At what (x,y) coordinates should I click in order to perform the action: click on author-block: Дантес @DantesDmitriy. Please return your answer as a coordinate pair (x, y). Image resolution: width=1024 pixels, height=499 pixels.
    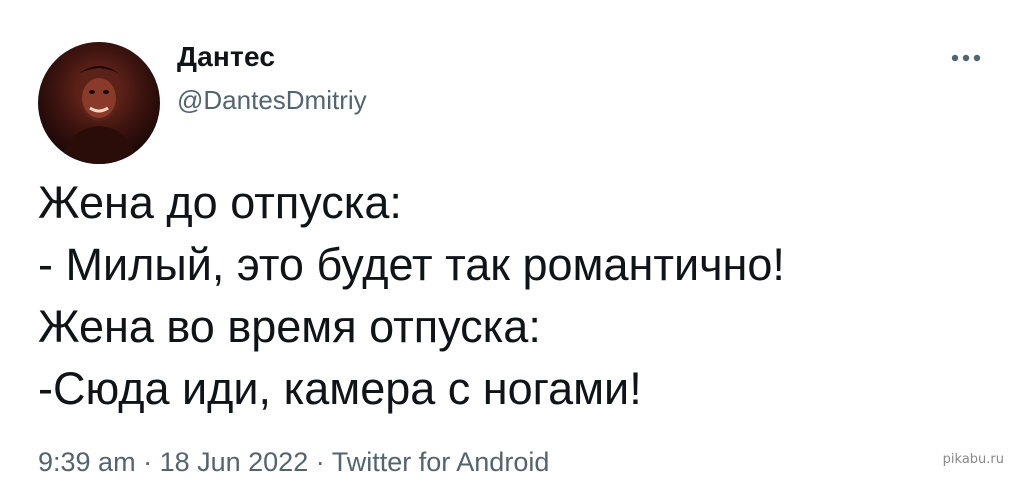
    Looking at the image, I should click on (272, 78).